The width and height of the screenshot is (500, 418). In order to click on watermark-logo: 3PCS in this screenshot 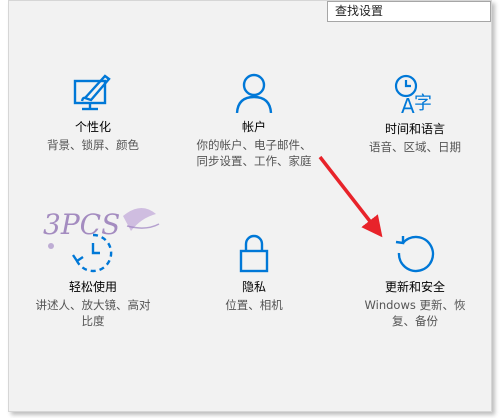, I will do `click(101, 228)`.